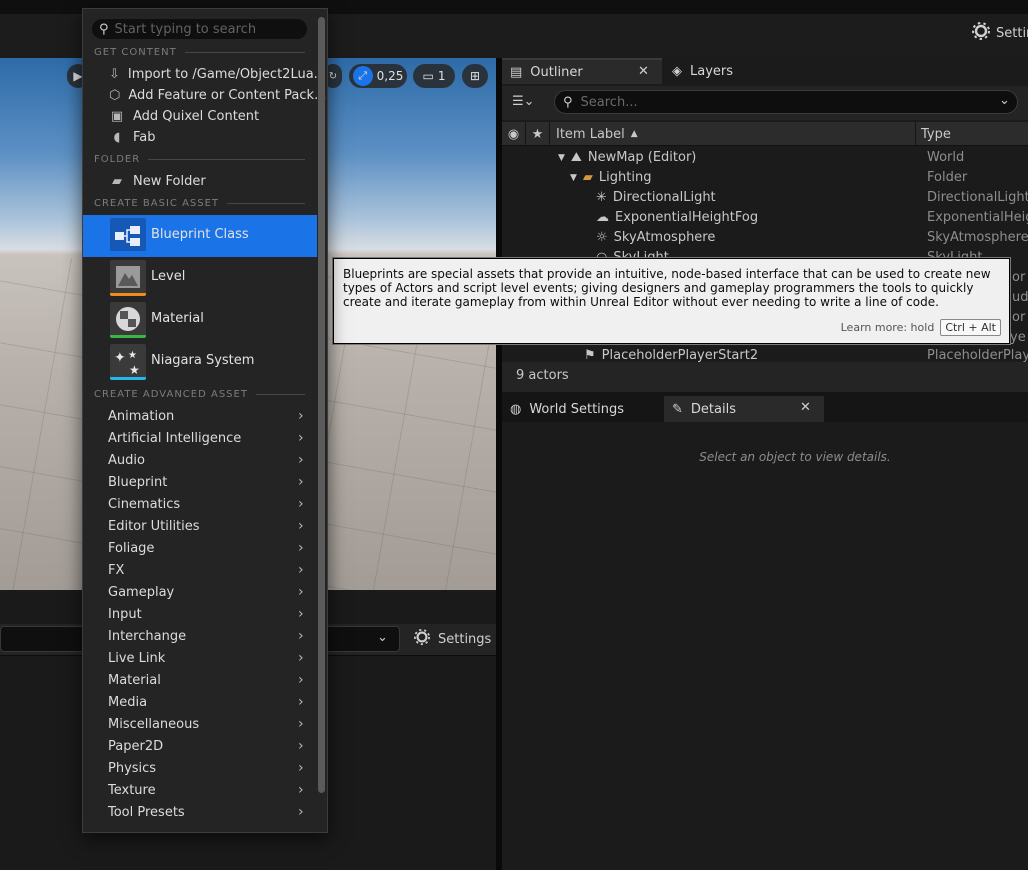 The image size is (1028, 870). I want to click on outliner-row-newmap: ▼ ⛰ NewMap (Editor) World, so click(765, 158).